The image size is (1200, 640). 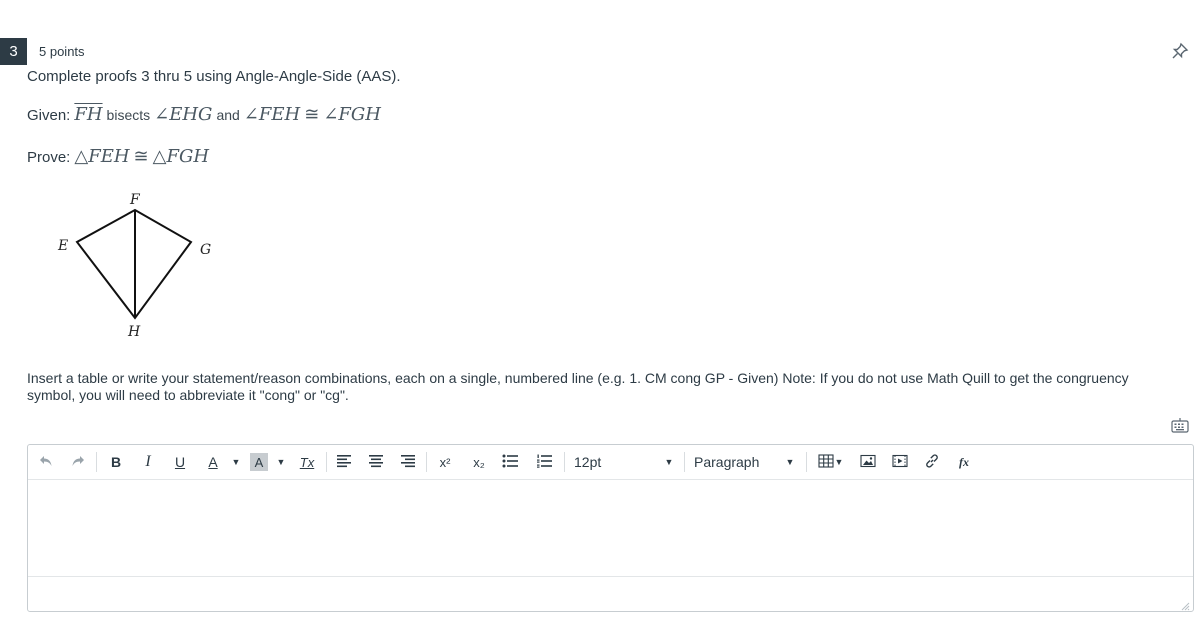 I want to click on editor-status-bar, so click(x=610, y=593).